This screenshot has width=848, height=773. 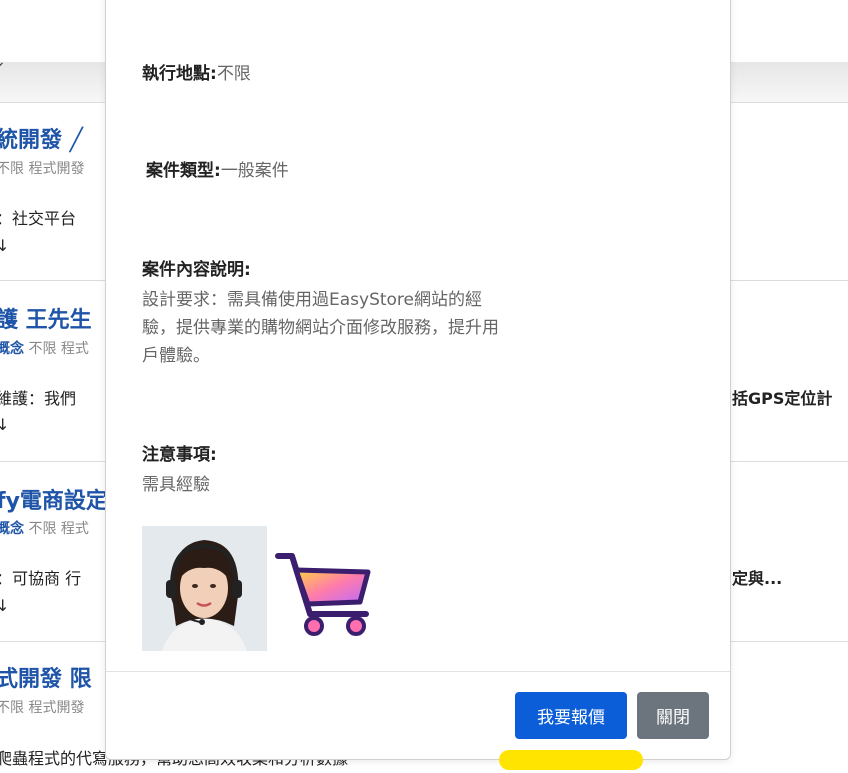 What do you see at coordinates (179, 74) in the screenshot?
I see `location-label: 執行地點:` at bounding box center [179, 74].